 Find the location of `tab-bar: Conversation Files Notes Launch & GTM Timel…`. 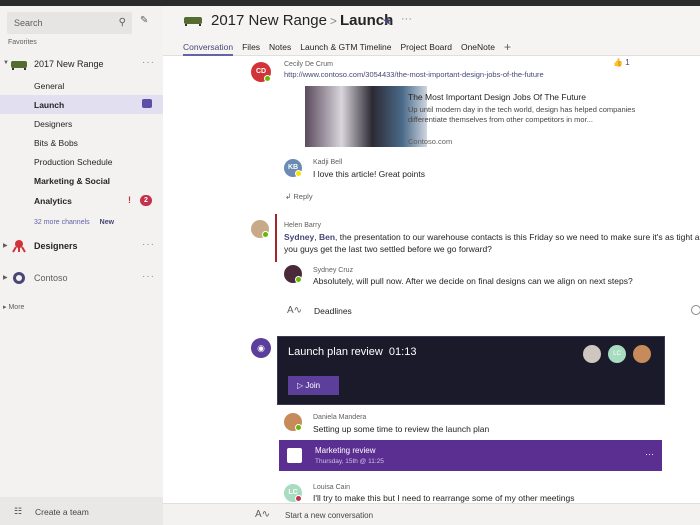

tab-bar: Conversation Files Notes Launch & GTM Timel… is located at coordinates (351, 48).